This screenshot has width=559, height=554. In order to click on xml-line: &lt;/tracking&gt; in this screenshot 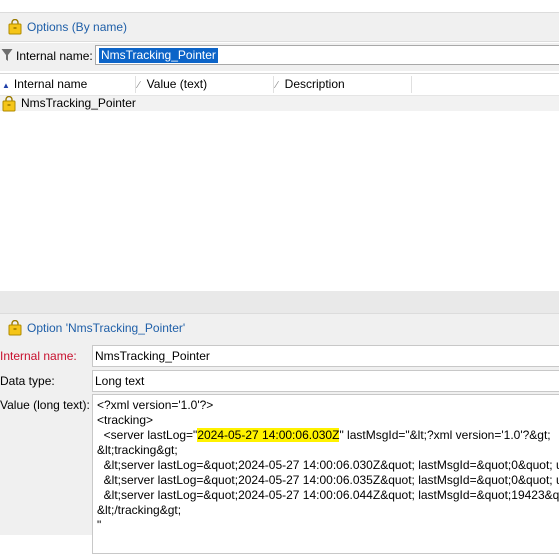, I will do `click(139, 510)`.